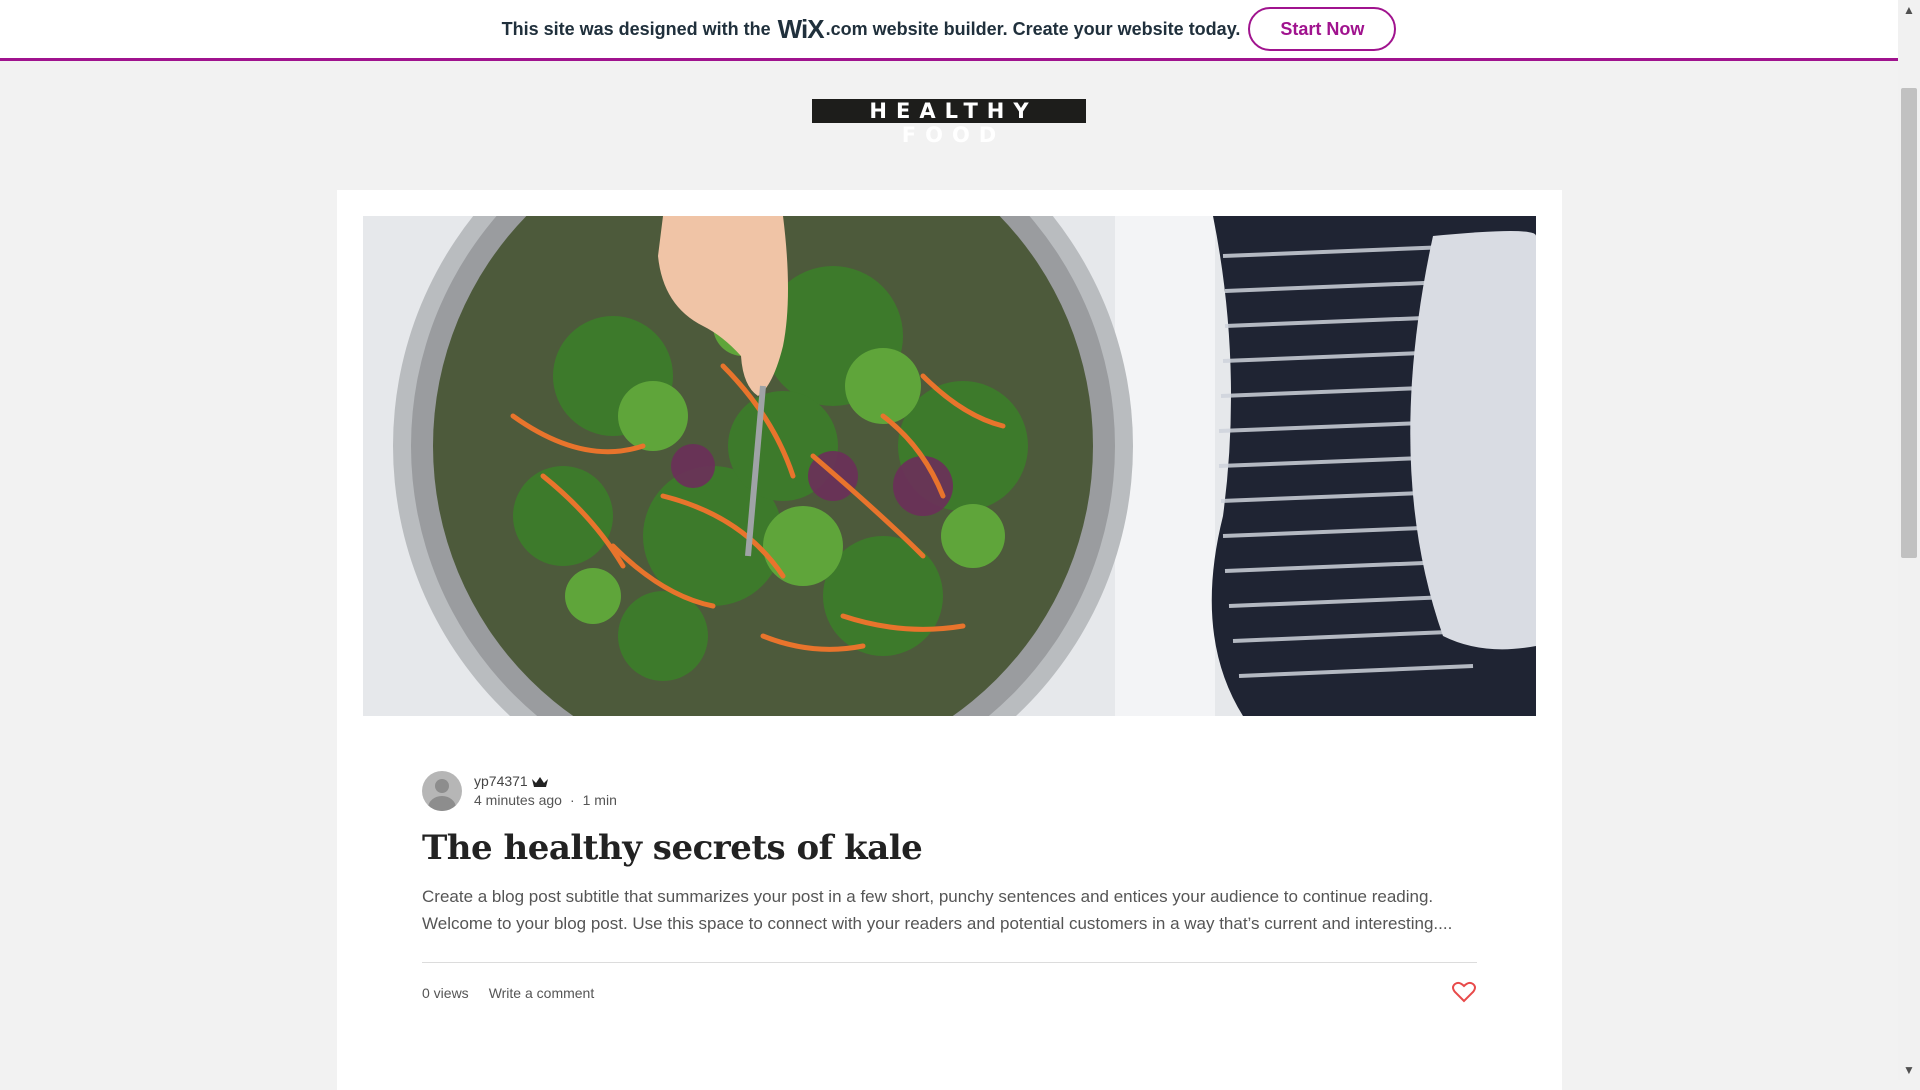  I want to click on post-title: The healthy secrets of kale, so click(672, 848).